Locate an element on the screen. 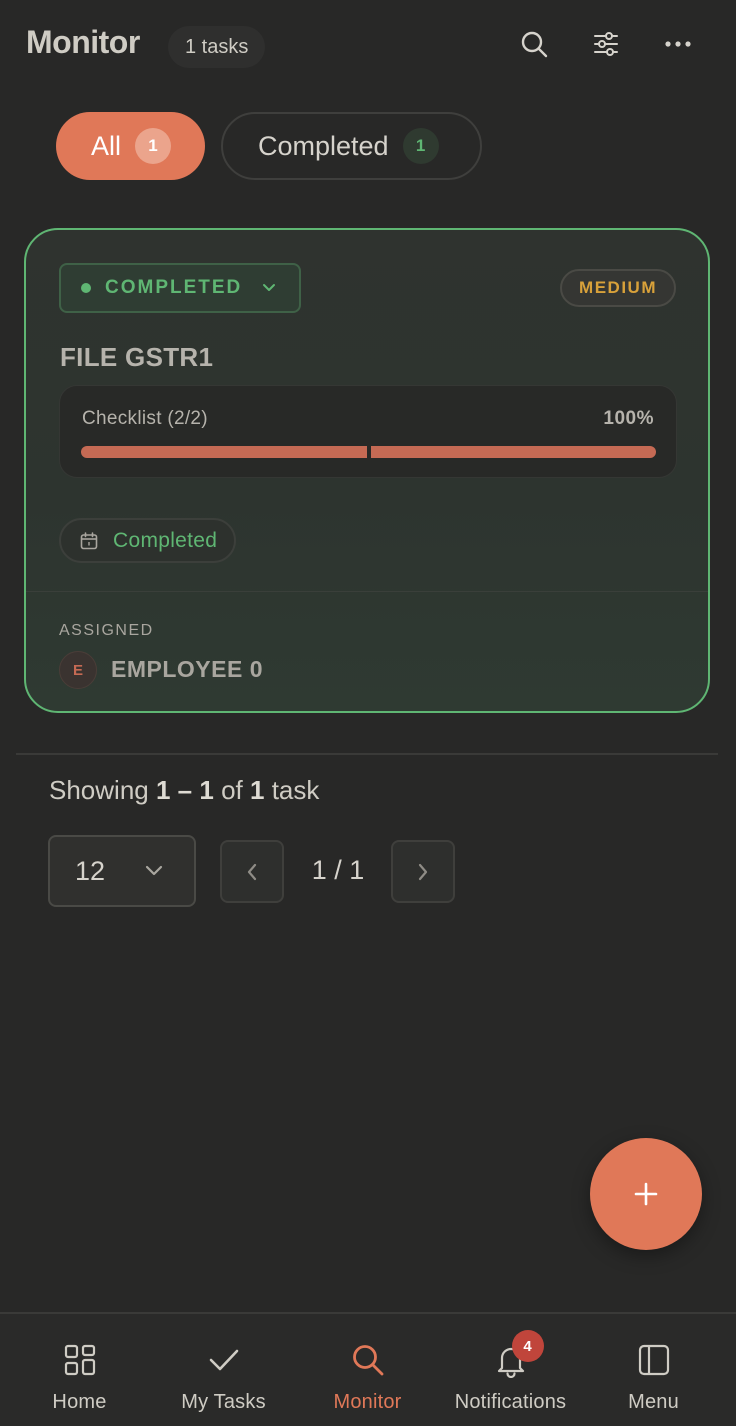 The height and width of the screenshot is (1426, 736). assigned-label: ASSIGNED is located at coordinates (106, 630).